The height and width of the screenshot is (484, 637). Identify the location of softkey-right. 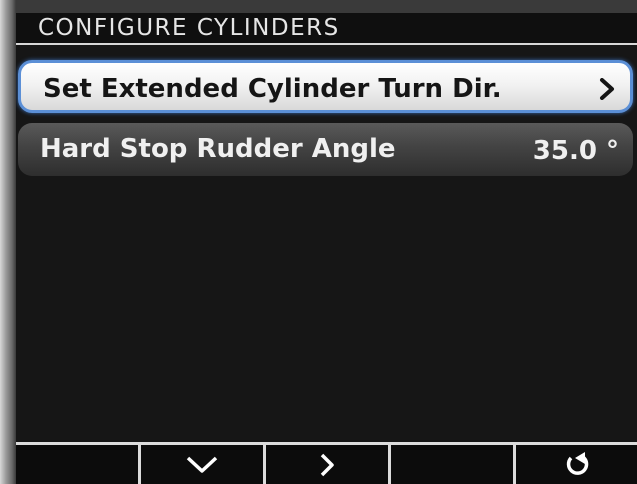
(328, 464).